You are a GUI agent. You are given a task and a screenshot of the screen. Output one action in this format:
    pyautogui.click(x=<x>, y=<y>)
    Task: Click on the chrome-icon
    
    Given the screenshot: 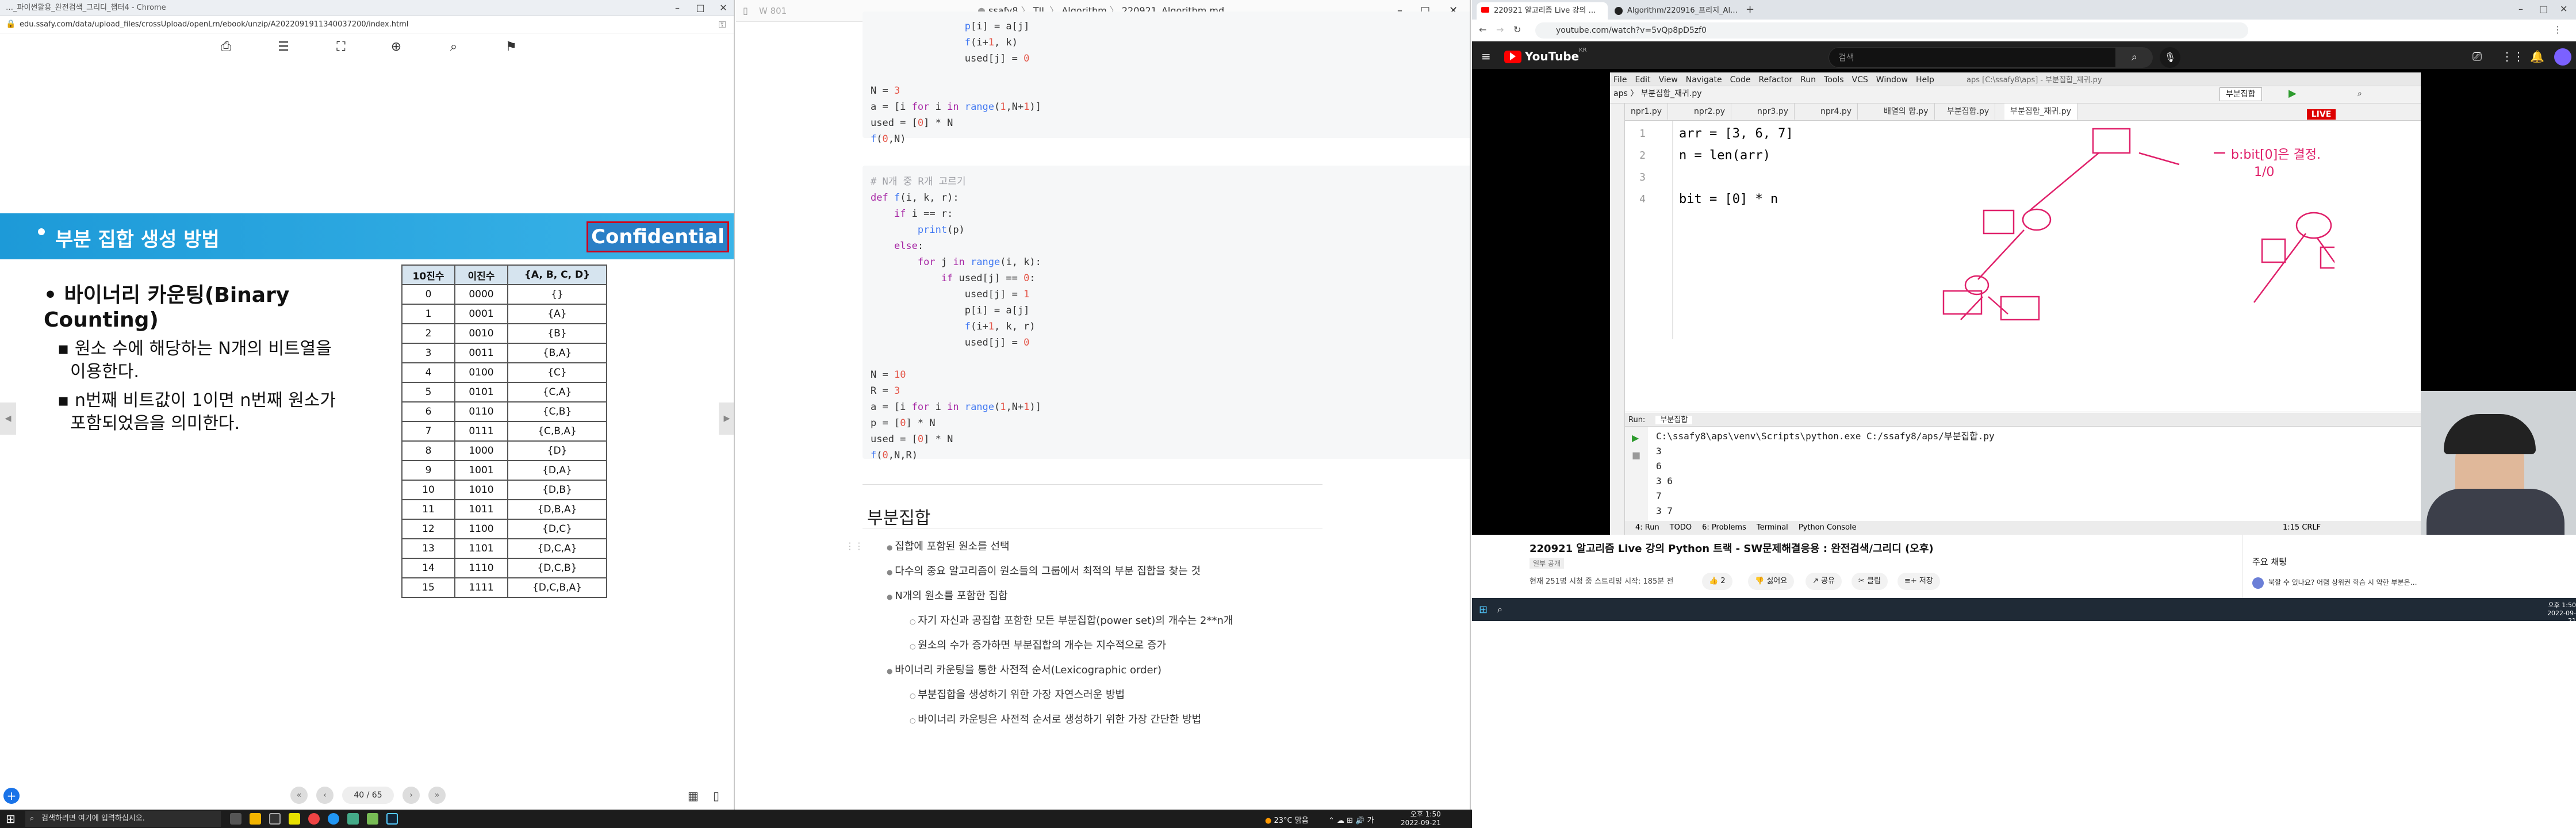 What is the action you would take?
    pyautogui.click(x=314, y=819)
    